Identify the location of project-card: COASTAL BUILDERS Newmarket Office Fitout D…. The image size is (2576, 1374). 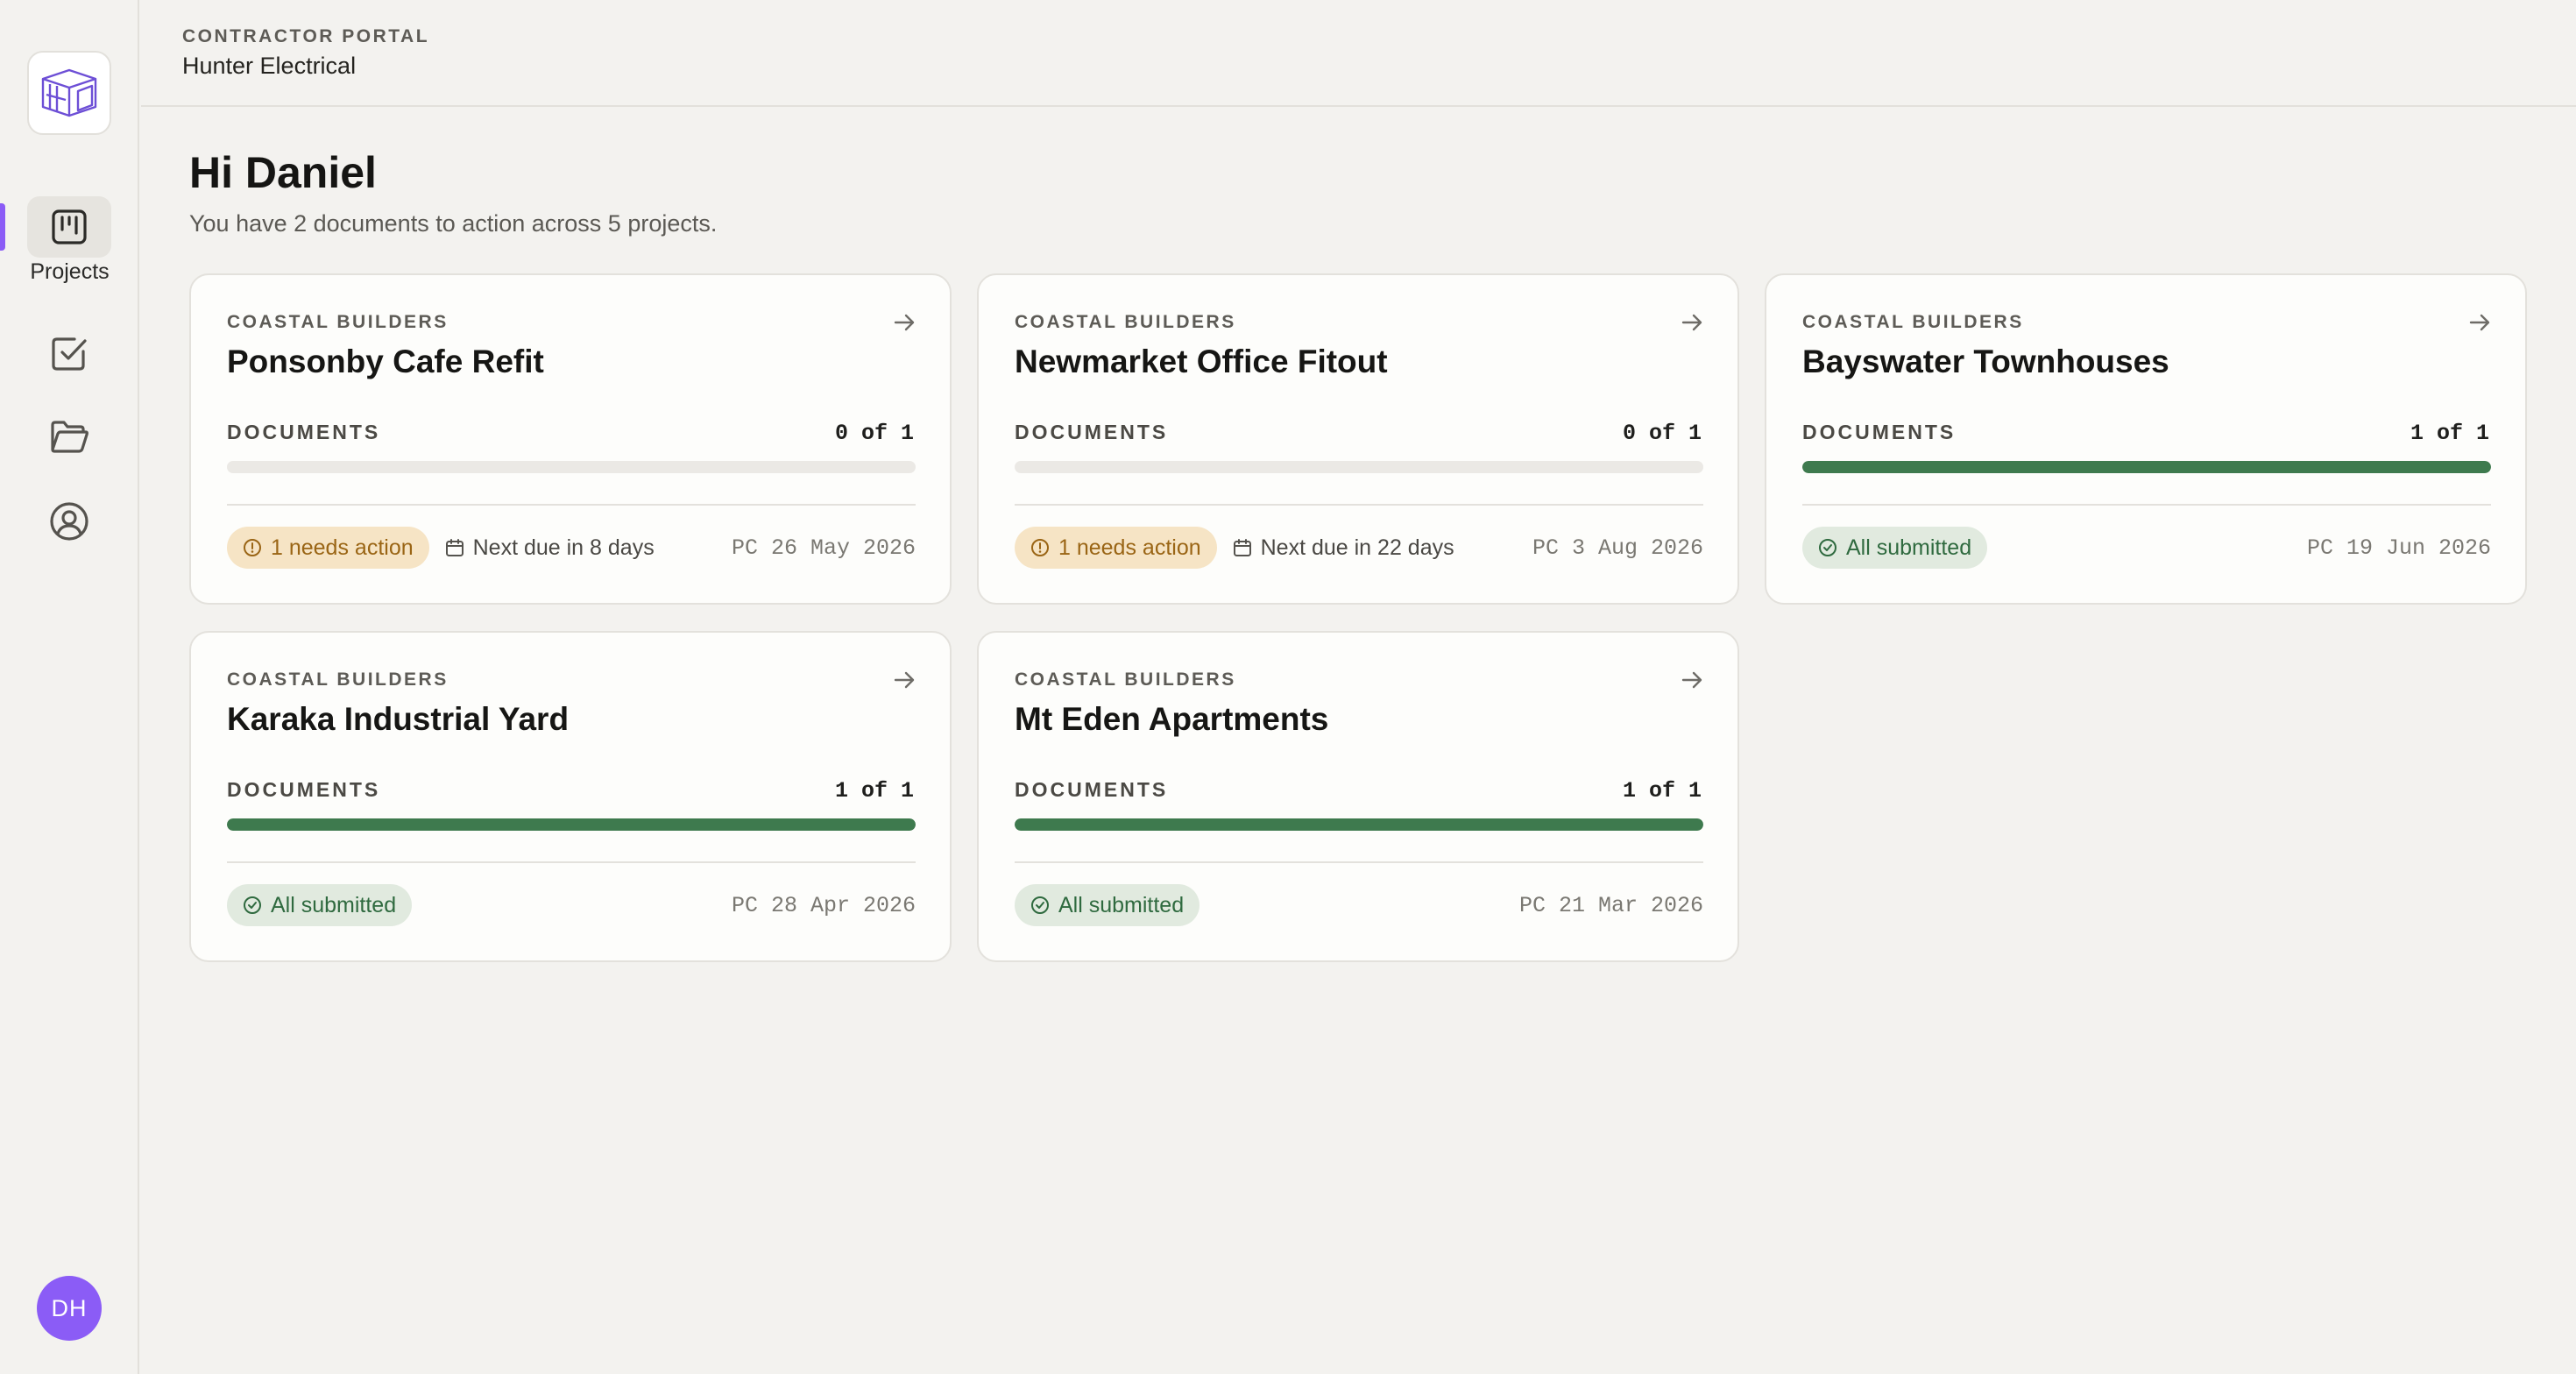
(1358, 439).